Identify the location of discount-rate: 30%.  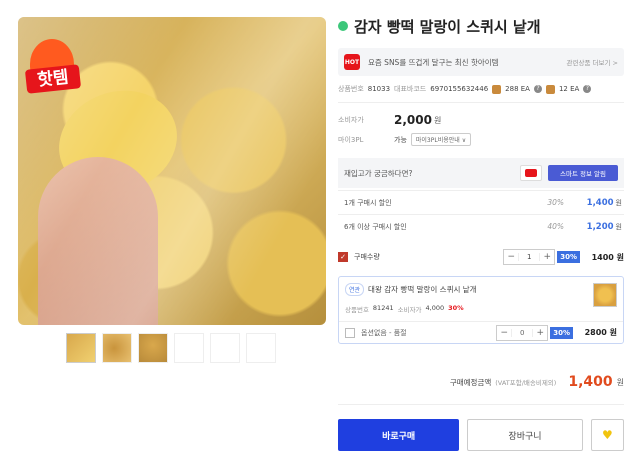
(555, 202).